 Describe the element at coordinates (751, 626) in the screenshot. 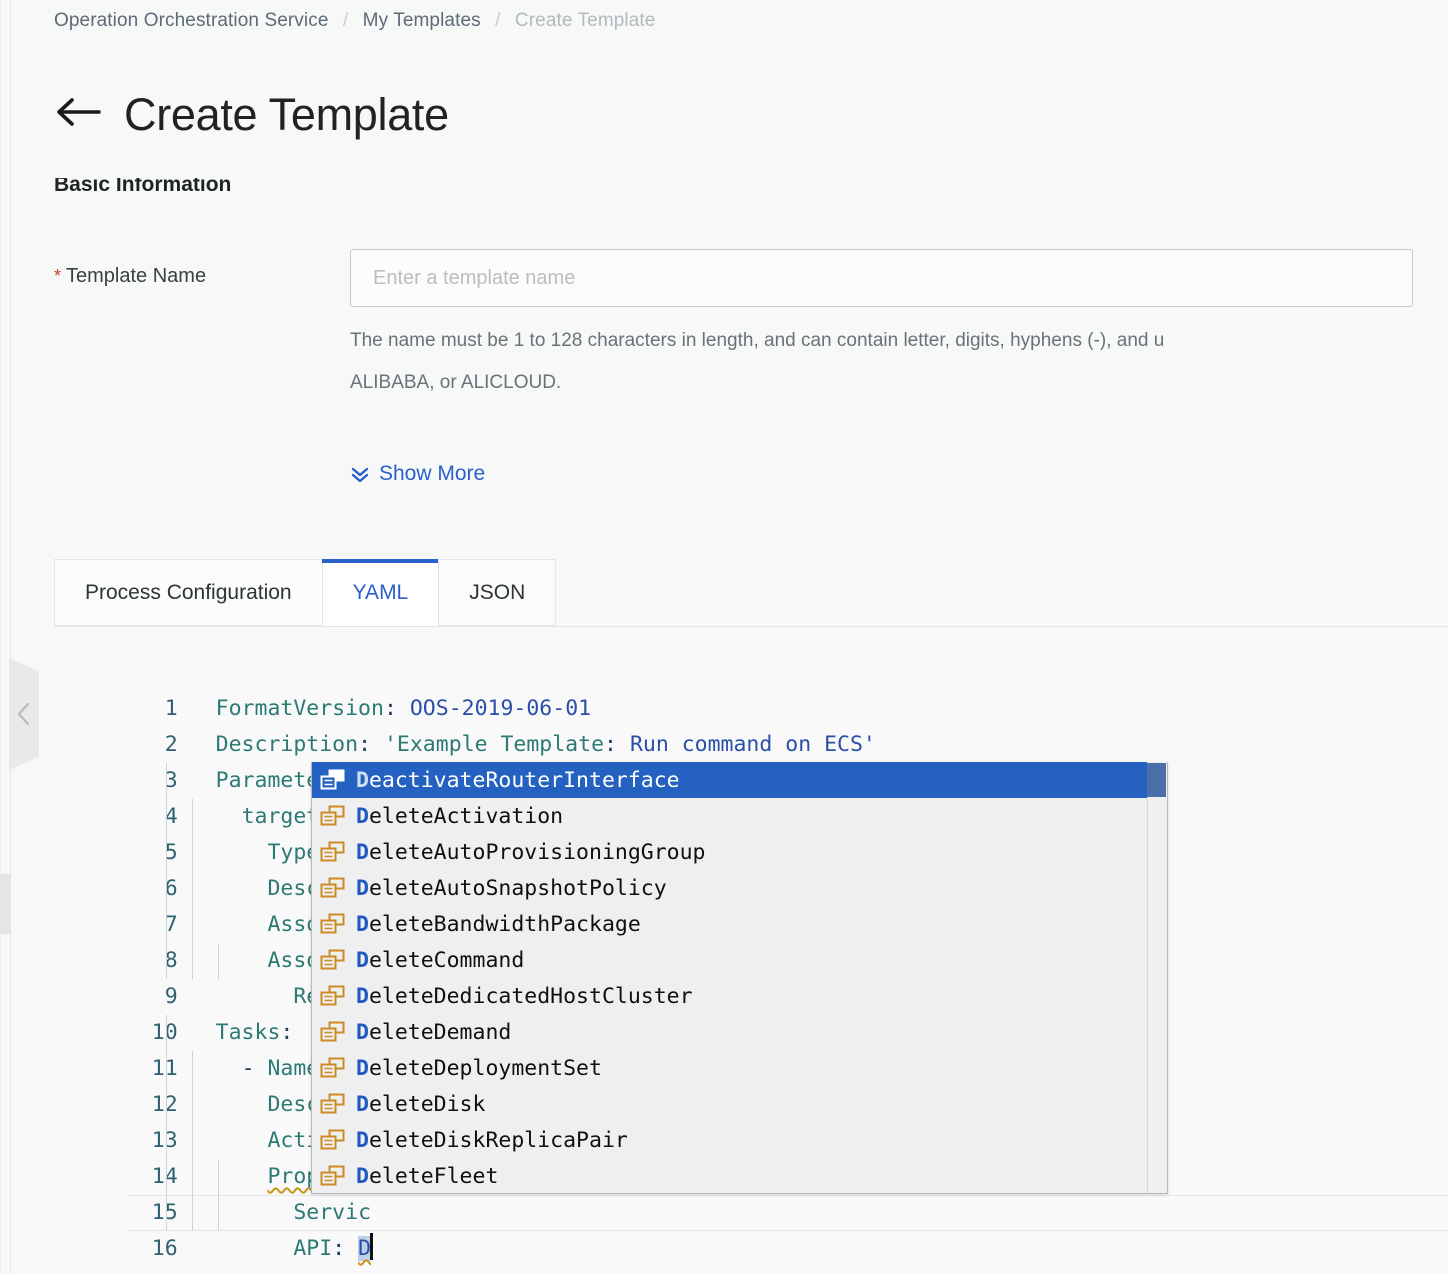

I see `tabbar-underline` at that location.